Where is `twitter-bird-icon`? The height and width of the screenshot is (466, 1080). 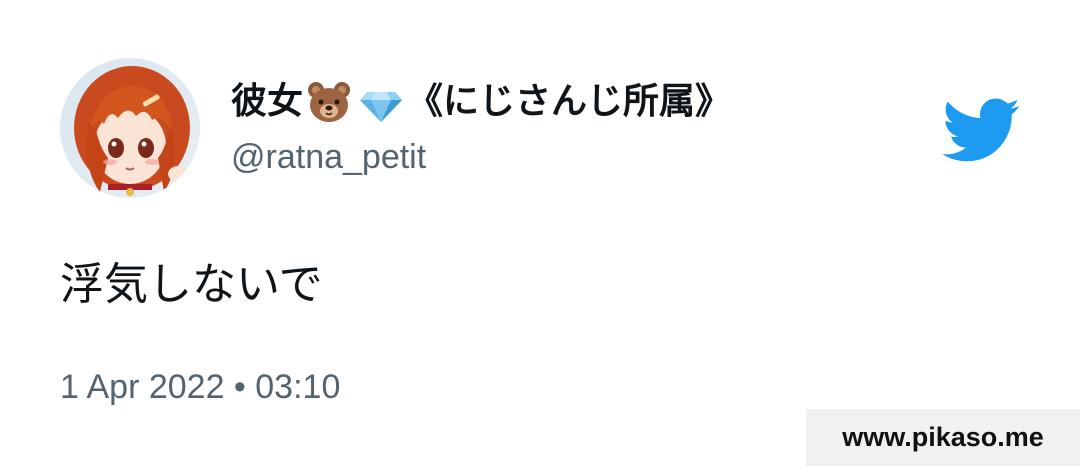
twitter-bird-icon is located at coordinates (980, 130).